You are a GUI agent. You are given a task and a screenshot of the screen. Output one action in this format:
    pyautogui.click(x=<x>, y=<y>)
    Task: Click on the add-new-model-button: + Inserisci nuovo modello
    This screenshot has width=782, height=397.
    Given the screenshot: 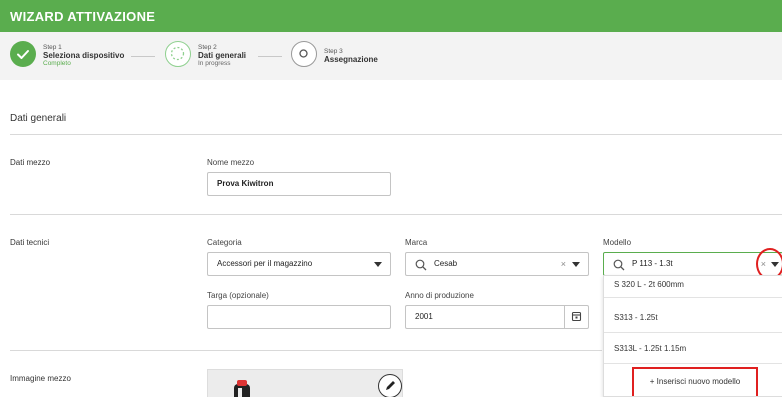 What is the action you would take?
    pyautogui.click(x=695, y=381)
    